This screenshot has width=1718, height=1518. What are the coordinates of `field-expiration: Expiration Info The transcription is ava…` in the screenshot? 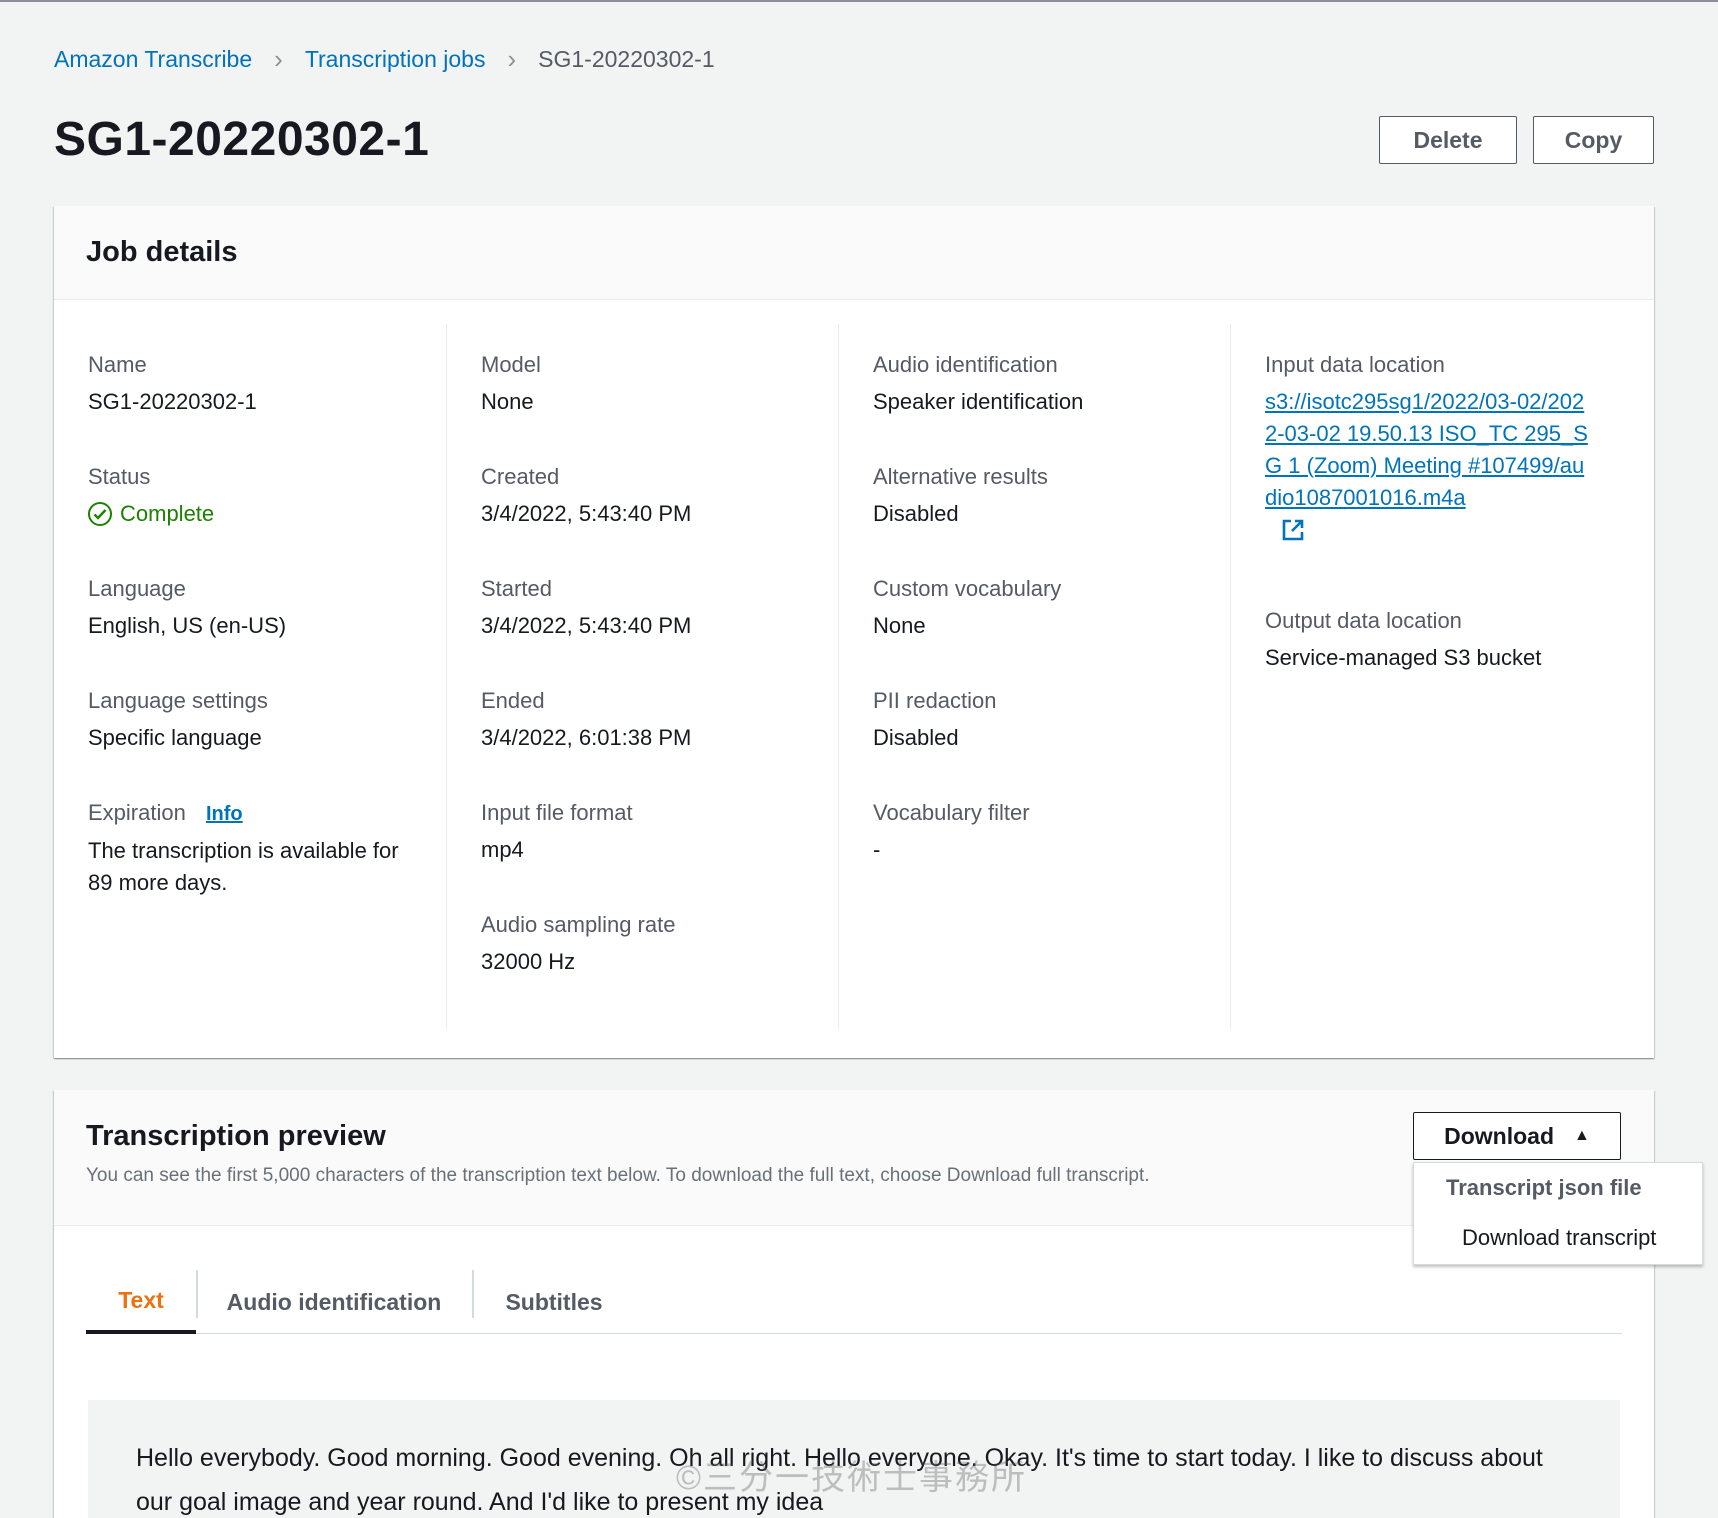 It's located at (250, 848).